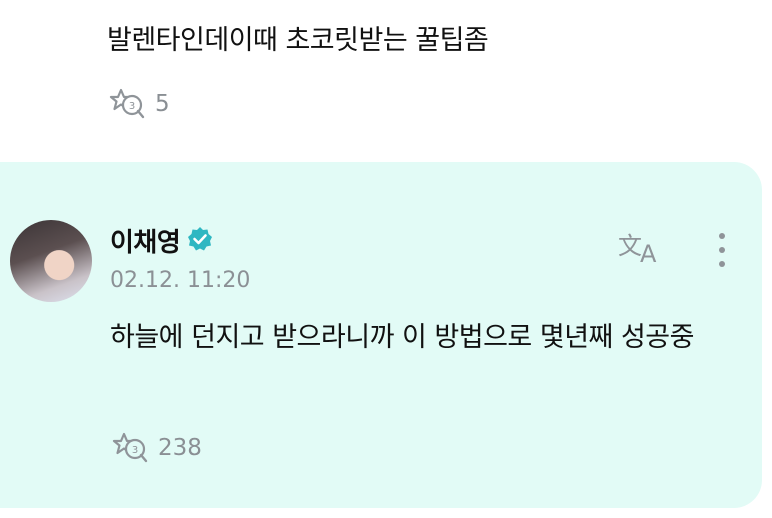 The image size is (772, 518). What do you see at coordinates (630, 246) in the screenshot?
I see `svg-text: 文` at bounding box center [630, 246].